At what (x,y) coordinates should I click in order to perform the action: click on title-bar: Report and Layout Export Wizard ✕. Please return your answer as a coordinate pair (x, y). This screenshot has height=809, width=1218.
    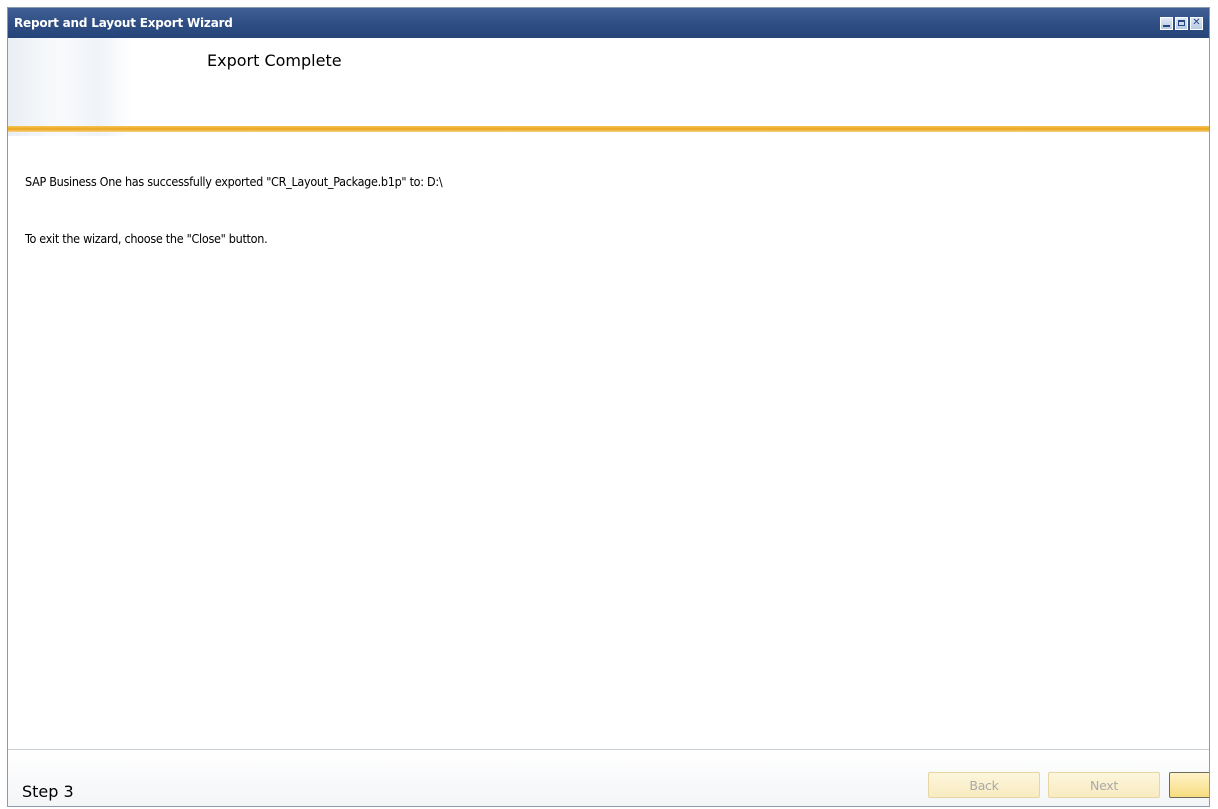
    Looking at the image, I should click on (608, 23).